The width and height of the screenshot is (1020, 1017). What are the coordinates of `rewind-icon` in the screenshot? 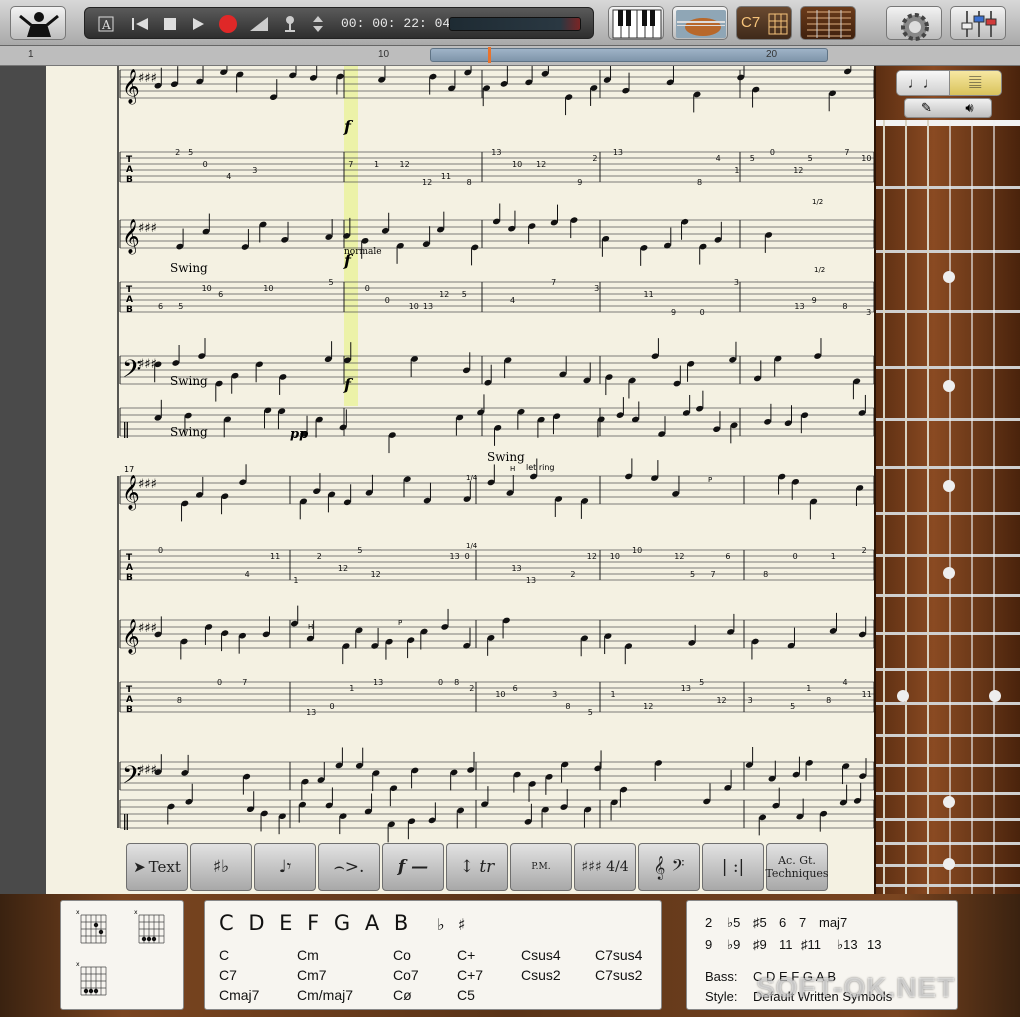 It's located at (140, 24).